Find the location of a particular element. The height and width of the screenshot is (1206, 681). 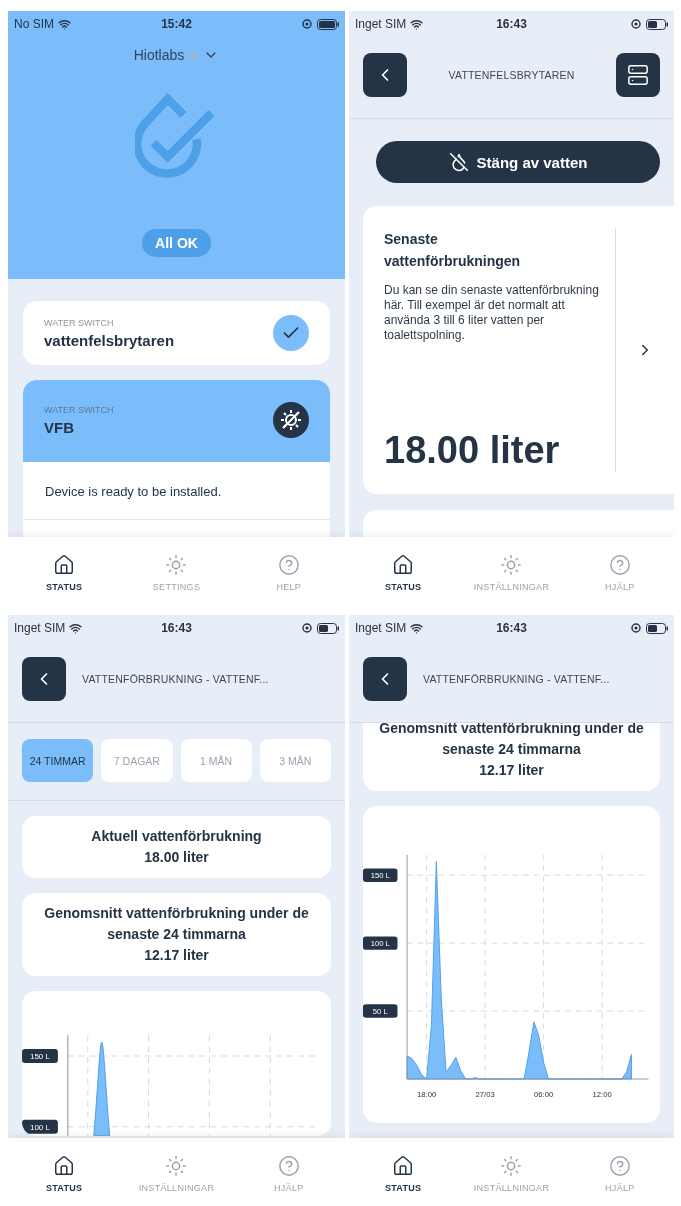

y-tick-label: 150 L is located at coordinates (380, 876).